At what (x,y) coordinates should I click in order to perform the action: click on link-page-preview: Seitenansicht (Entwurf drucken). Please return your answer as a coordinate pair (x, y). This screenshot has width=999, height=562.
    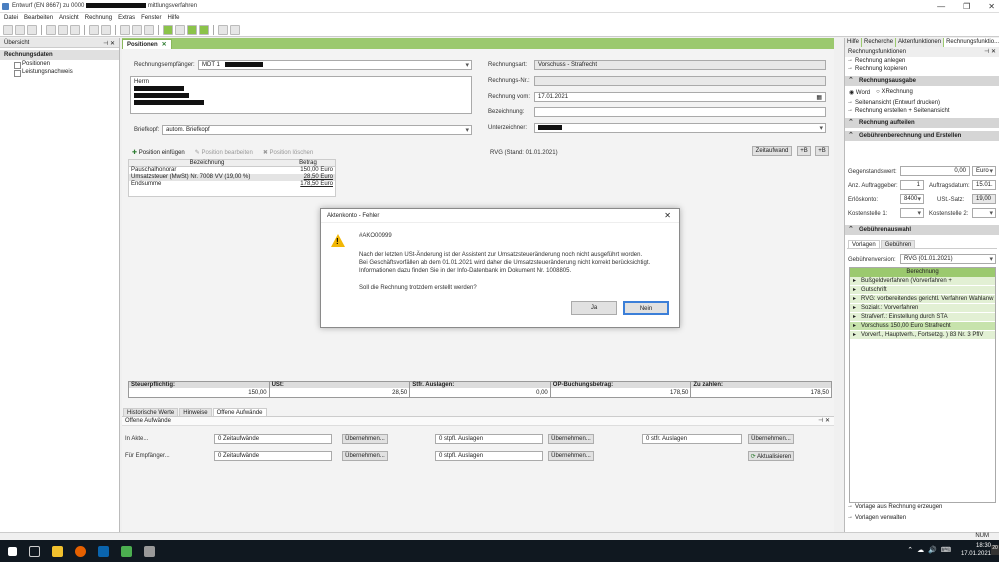
    Looking at the image, I should click on (922, 103).